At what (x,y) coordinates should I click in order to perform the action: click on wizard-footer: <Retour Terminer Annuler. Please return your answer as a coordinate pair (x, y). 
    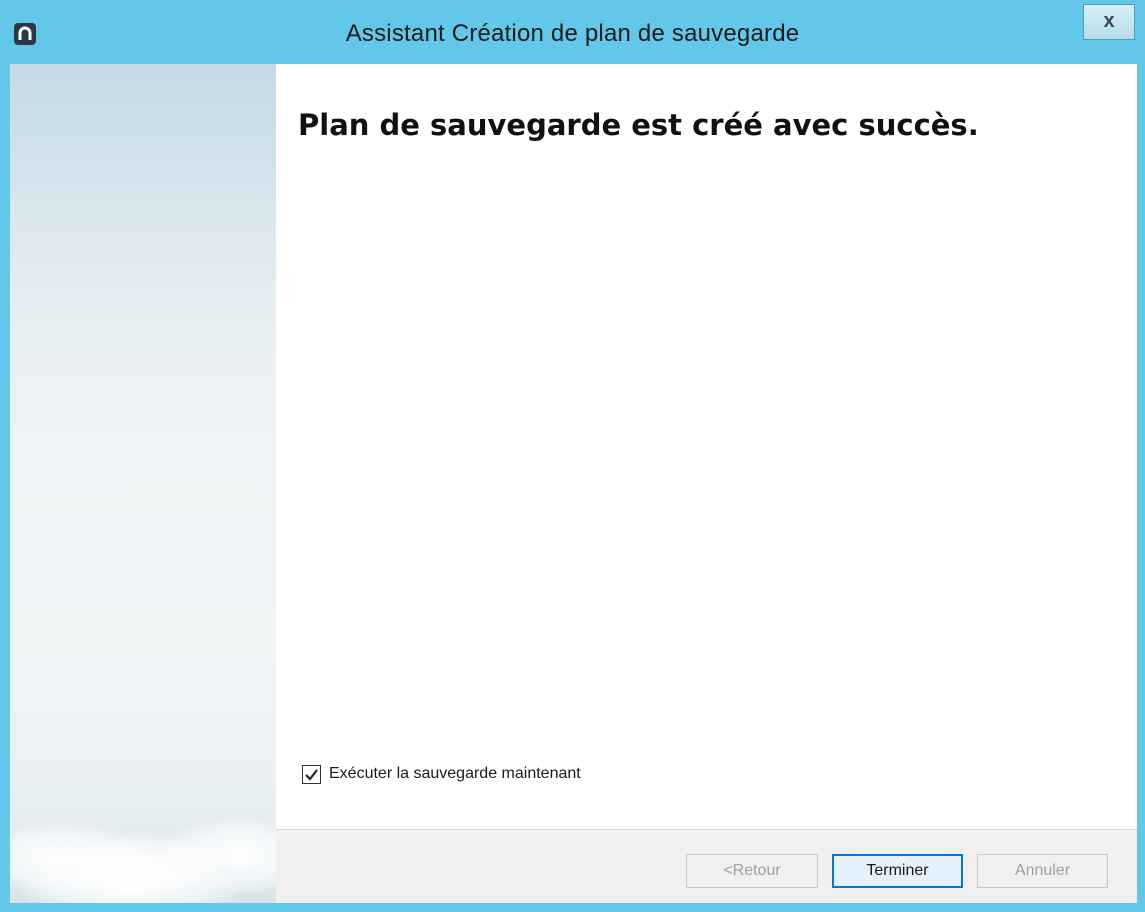
    Looking at the image, I should click on (706, 866).